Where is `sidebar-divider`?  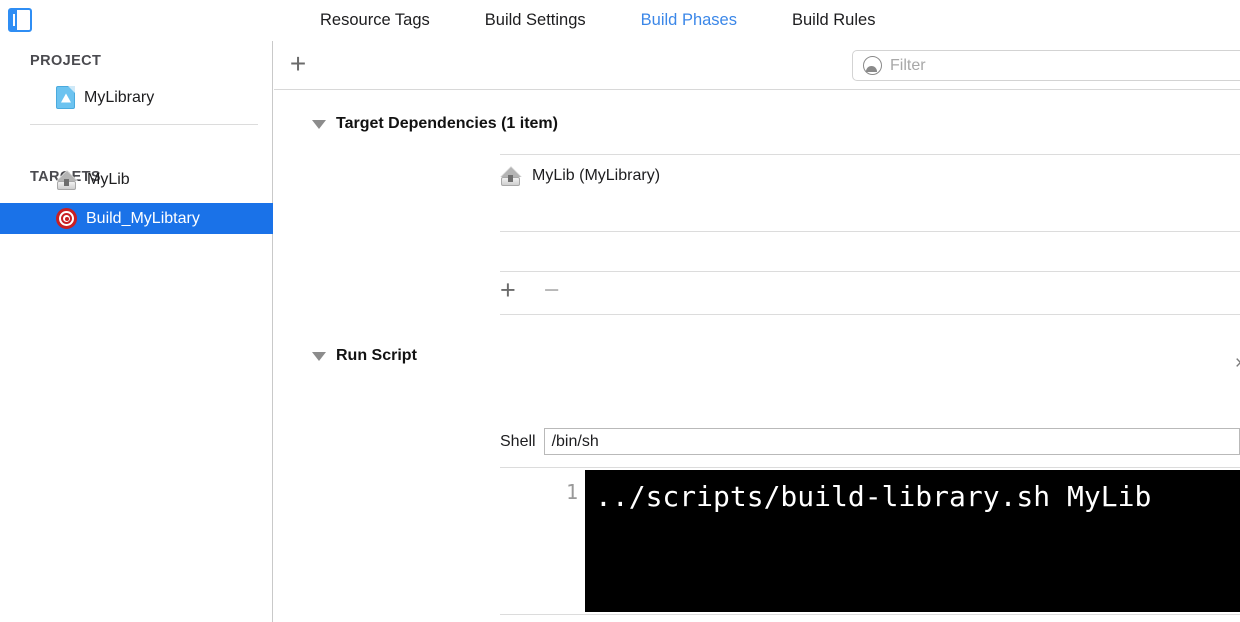
sidebar-divider is located at coordinates (144, 124).